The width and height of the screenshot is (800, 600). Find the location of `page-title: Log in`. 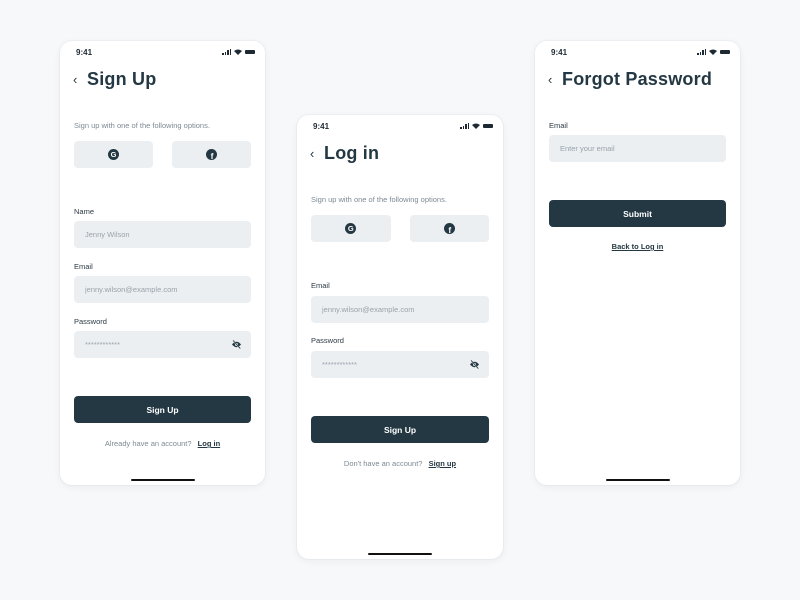

page-title: Log in is located at coordinates (352, 153).